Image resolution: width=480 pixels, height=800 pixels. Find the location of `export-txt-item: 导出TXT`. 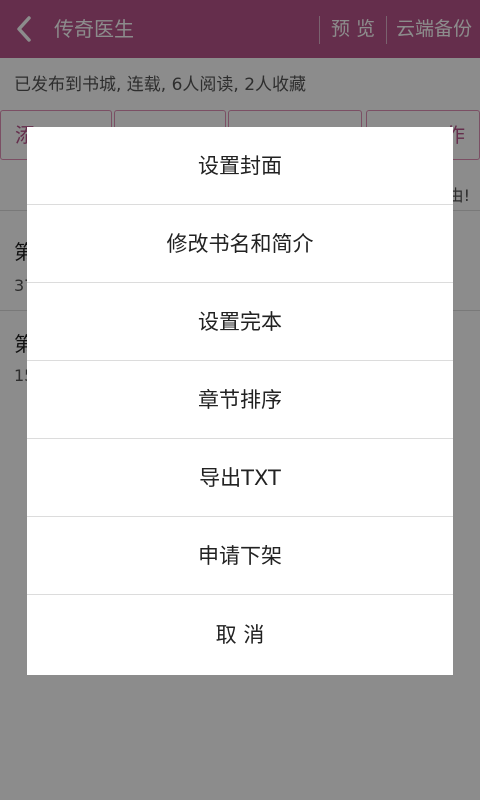

export-txt-item: 导出TXT is located at coordinates (240, 478).